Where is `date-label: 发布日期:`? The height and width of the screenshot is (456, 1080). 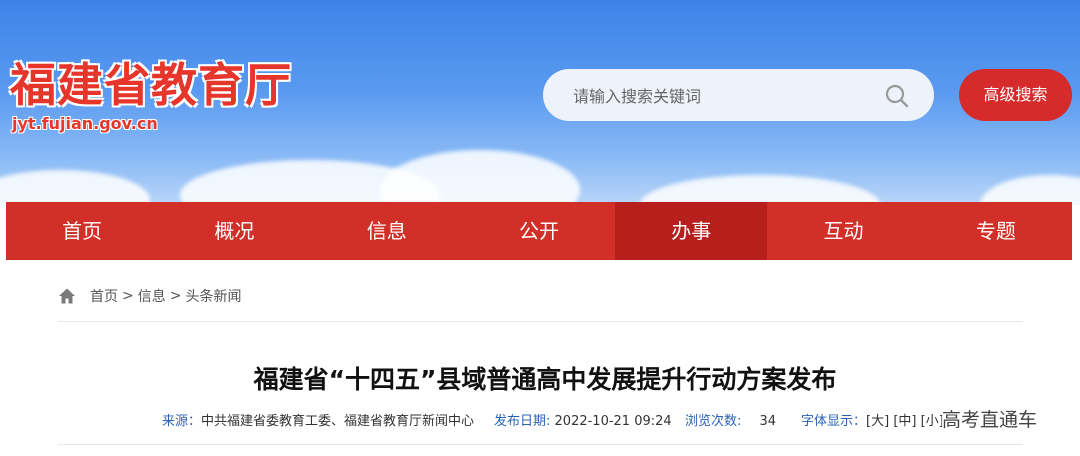 date-label: 发布日期: is located at coordinates (522, 421).